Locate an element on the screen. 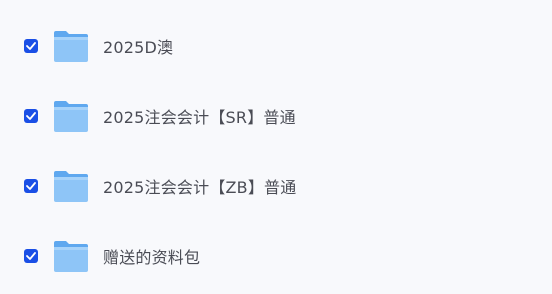 Image resolution: width=552 pixels, height=294 pixels. item-name: 赠送的资料包 is located at coordinates (152, 257).